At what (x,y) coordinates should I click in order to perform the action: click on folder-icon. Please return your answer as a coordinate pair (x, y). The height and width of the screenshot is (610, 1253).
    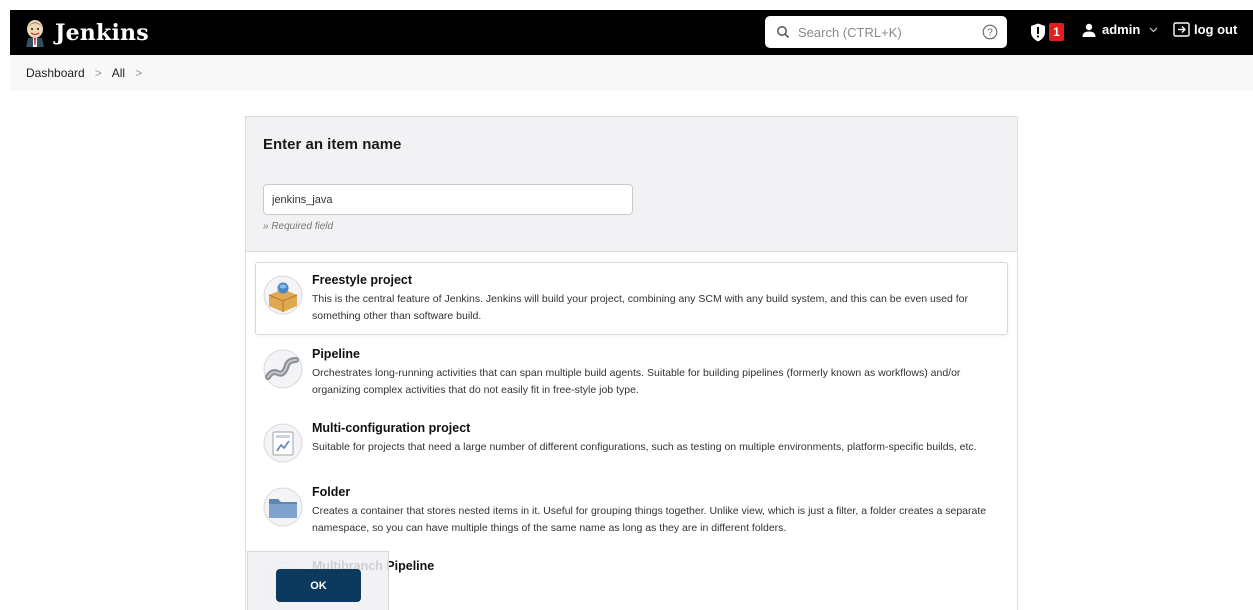
    Looking at the image, I should click on (283, 507).